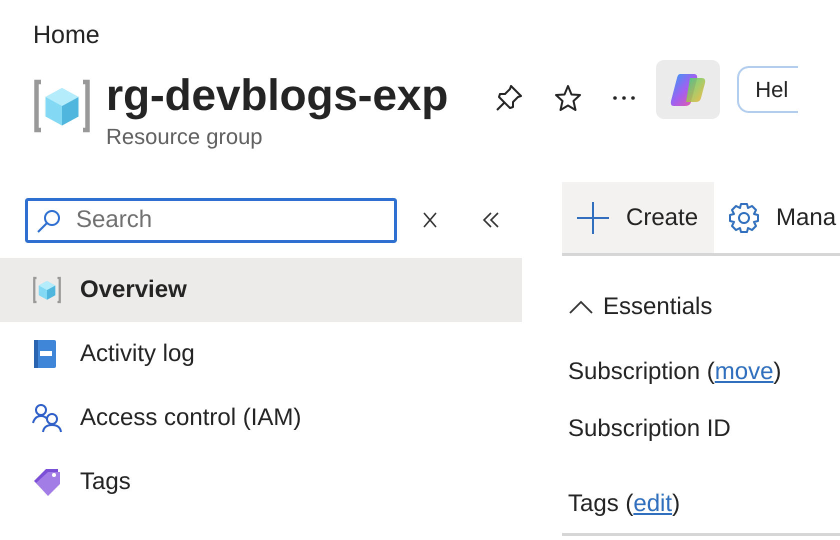  What do you see at coordinates (701, 307) in the screenshot?
I see `essentials-toggle: Essentials` at bounding box center [701, 307].